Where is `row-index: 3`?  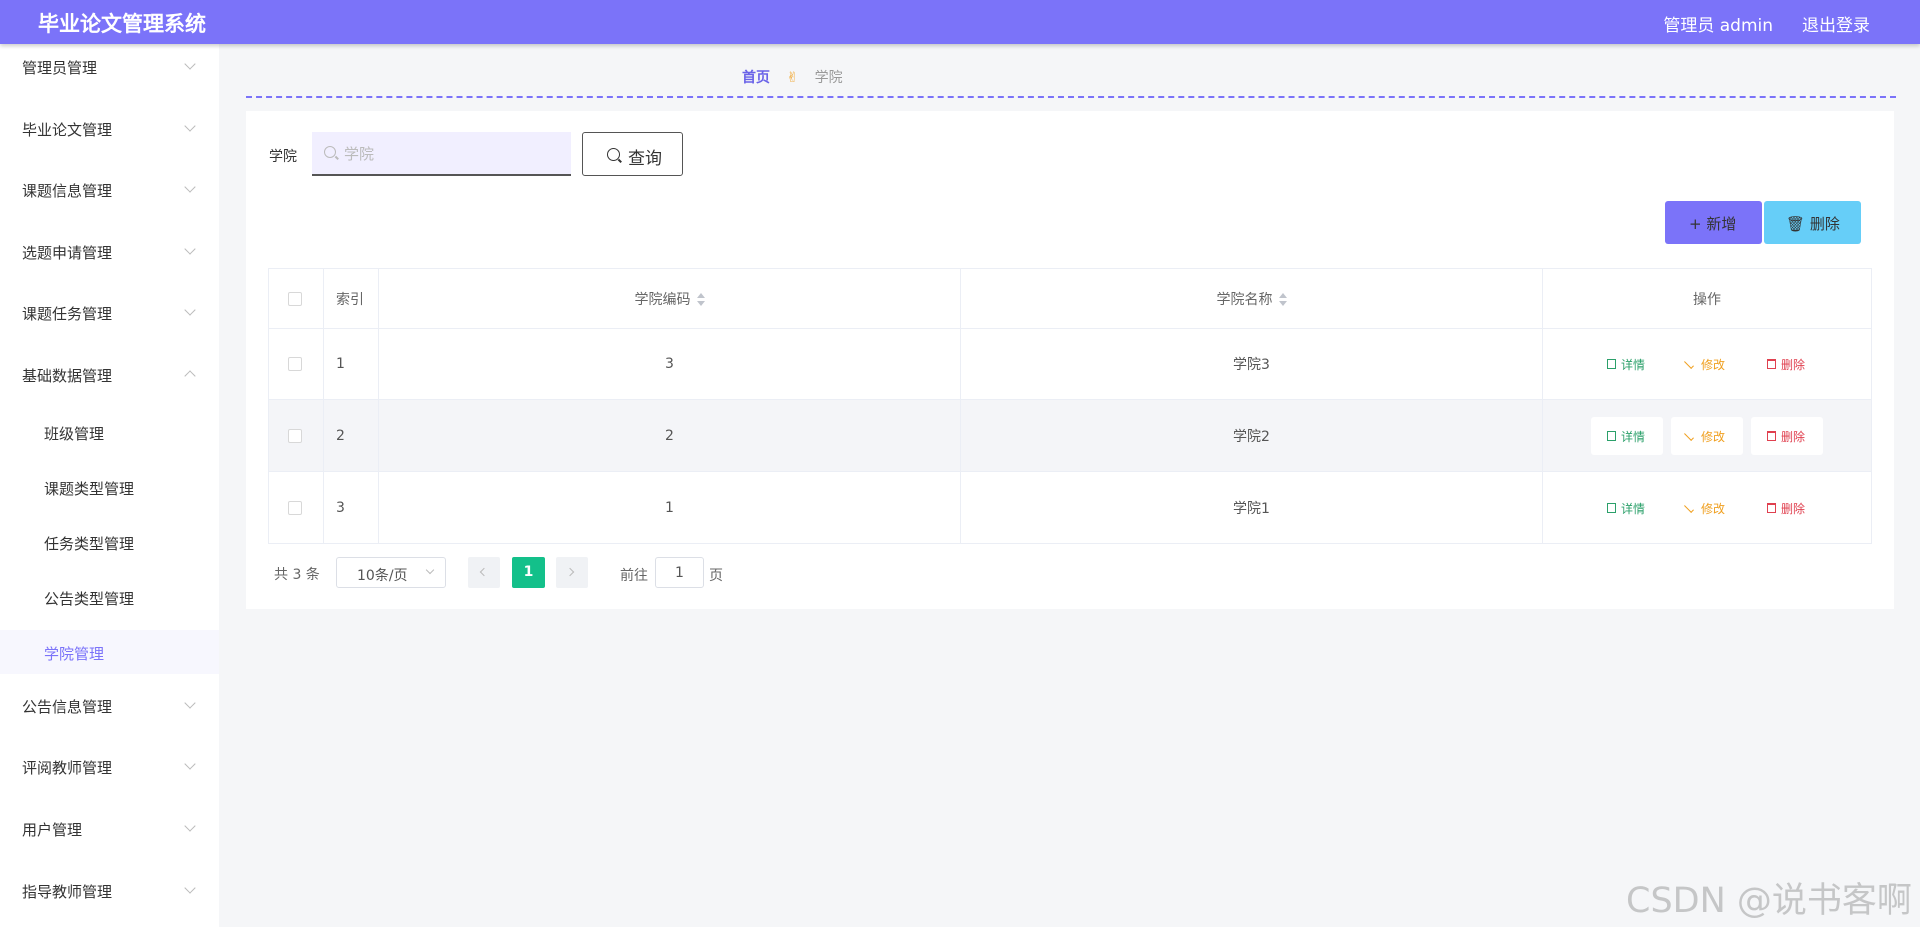 row-index: 3 is located at coordinates (340, 507).